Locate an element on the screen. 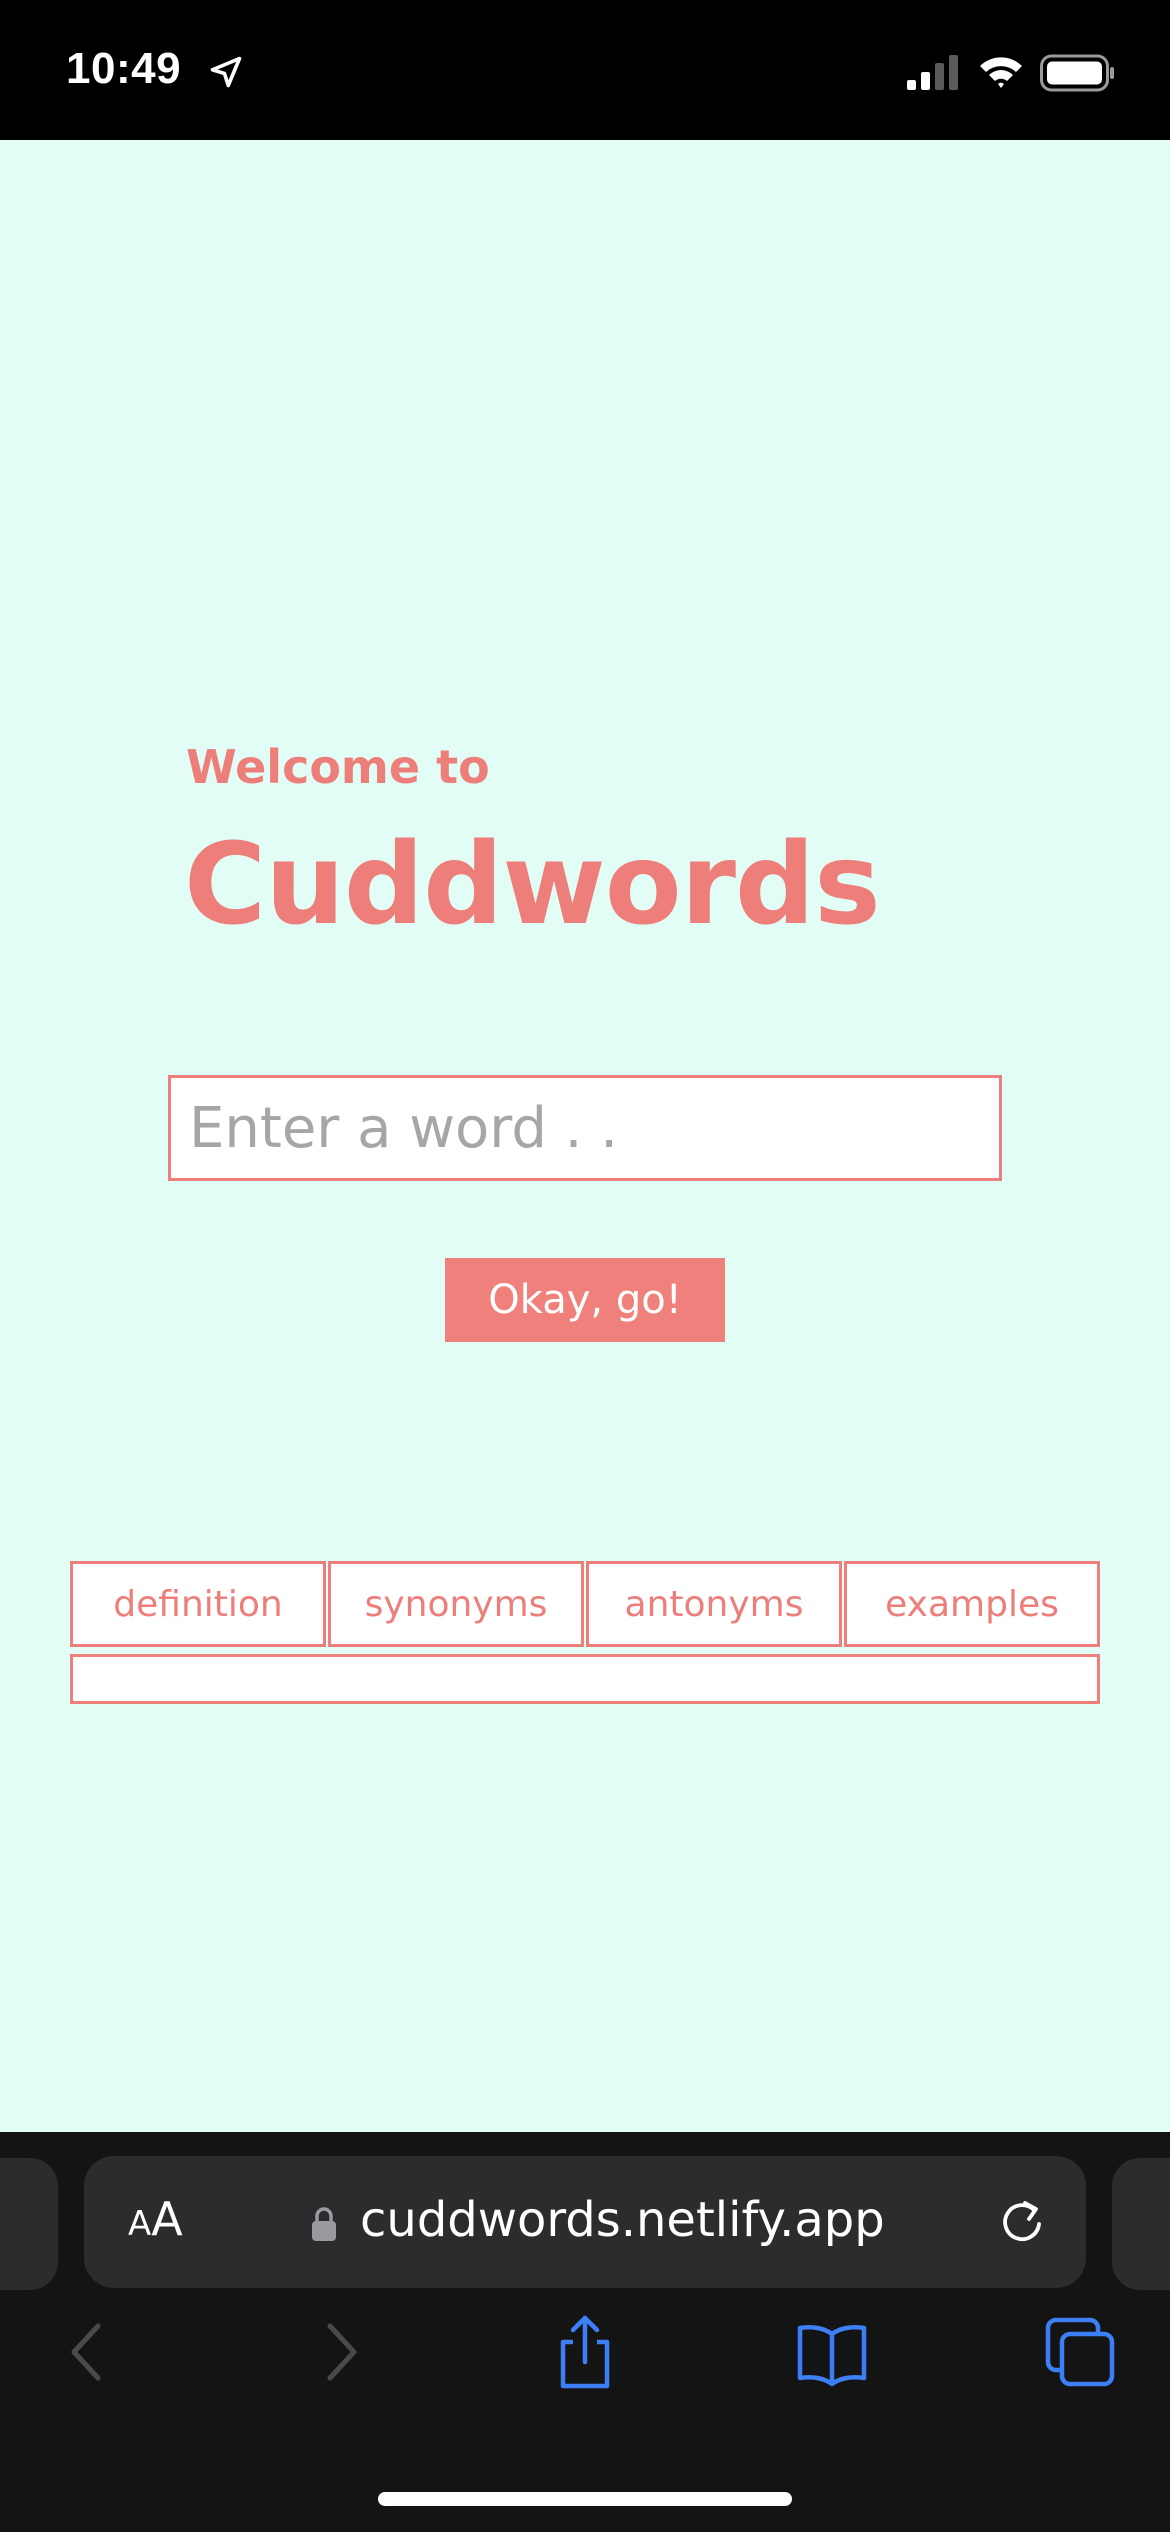 The width and height of the screenshot is (1170, 2532). signal-icon is located at coordinates (932, 72).